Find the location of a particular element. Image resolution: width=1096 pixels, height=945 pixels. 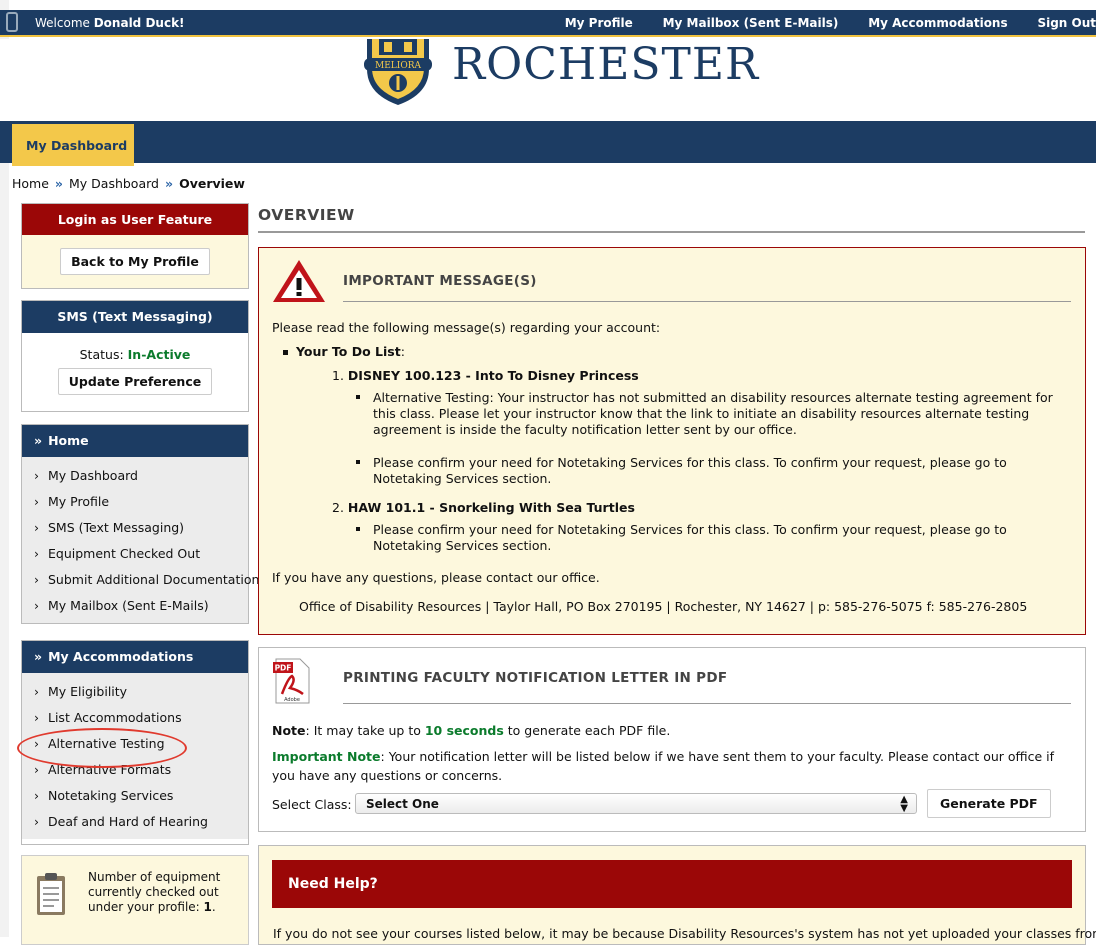

select-class-value: Select One is located at coordinates (402, 804).